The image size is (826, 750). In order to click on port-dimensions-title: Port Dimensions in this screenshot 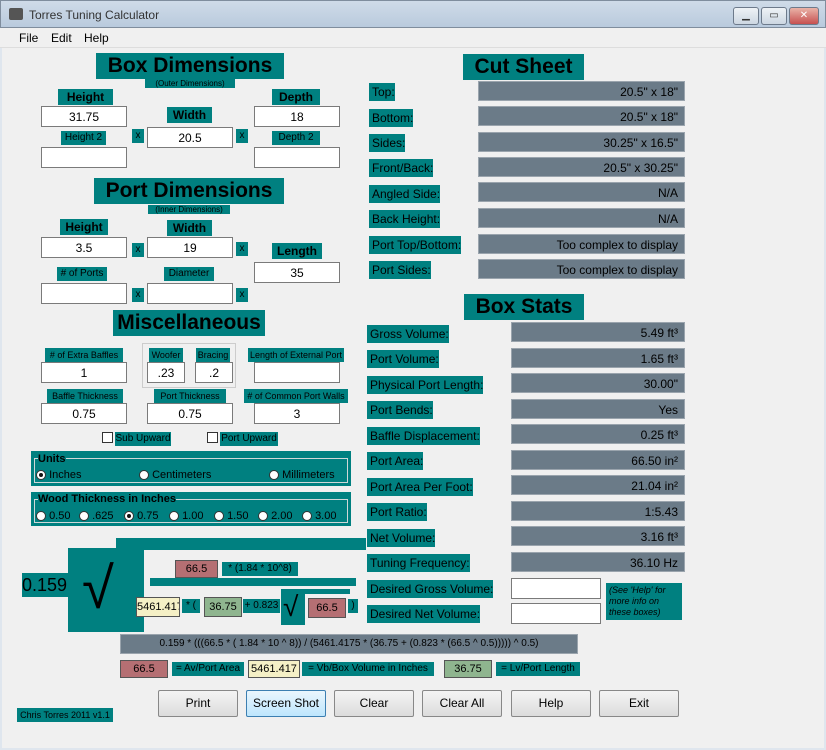, I will do `click(189, 191)`.